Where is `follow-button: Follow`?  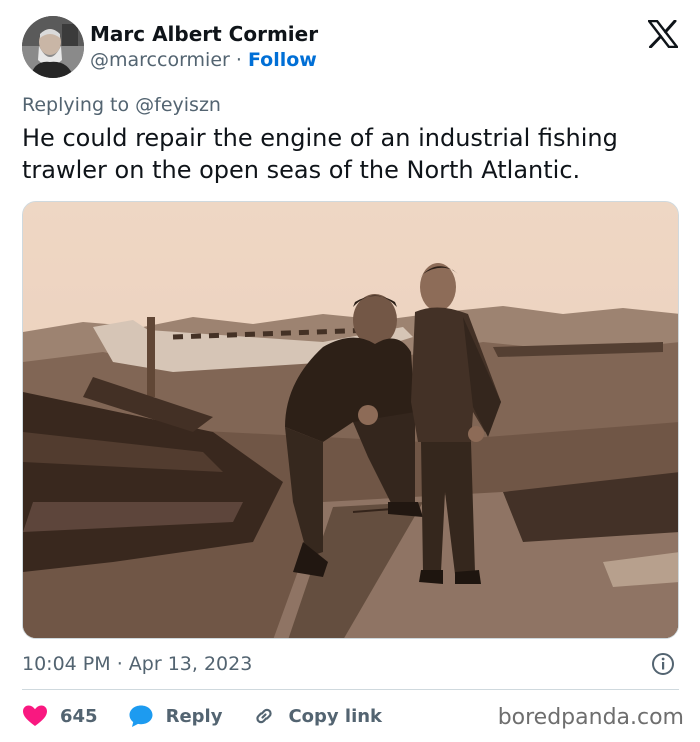 follow-button: Follow is located at coordinates (282, 60).